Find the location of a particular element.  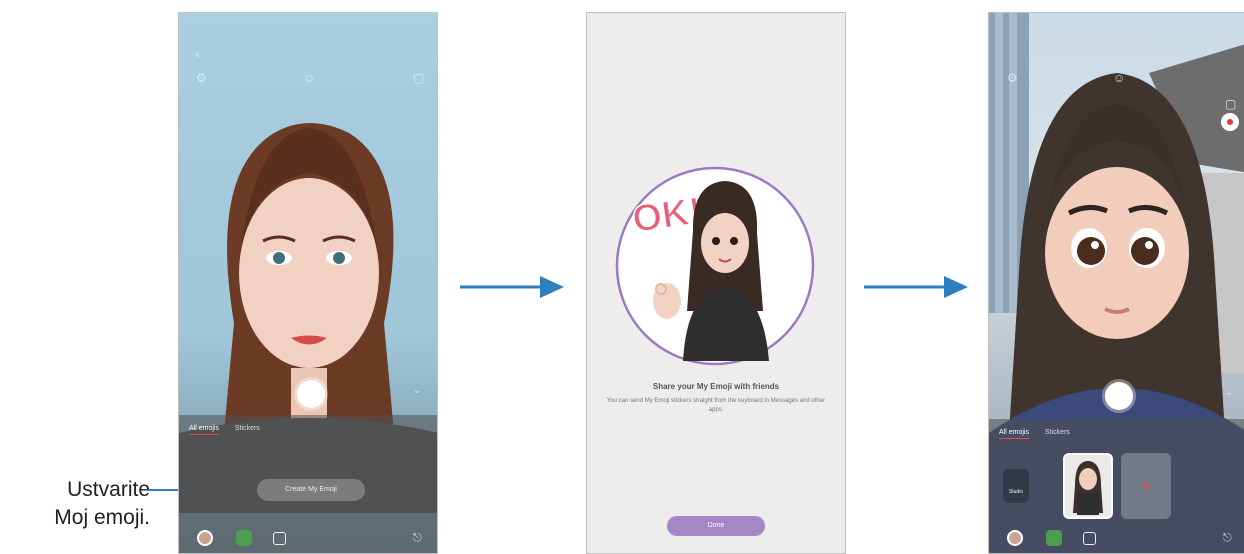

my-emoji-thumbnail-image is located at coordinates (1088, 488).